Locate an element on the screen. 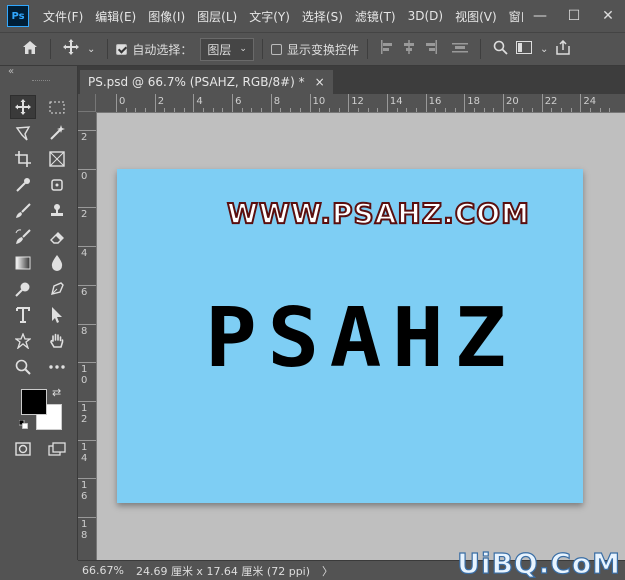  lasso-tool-icon is located at coordinates (23, 133).